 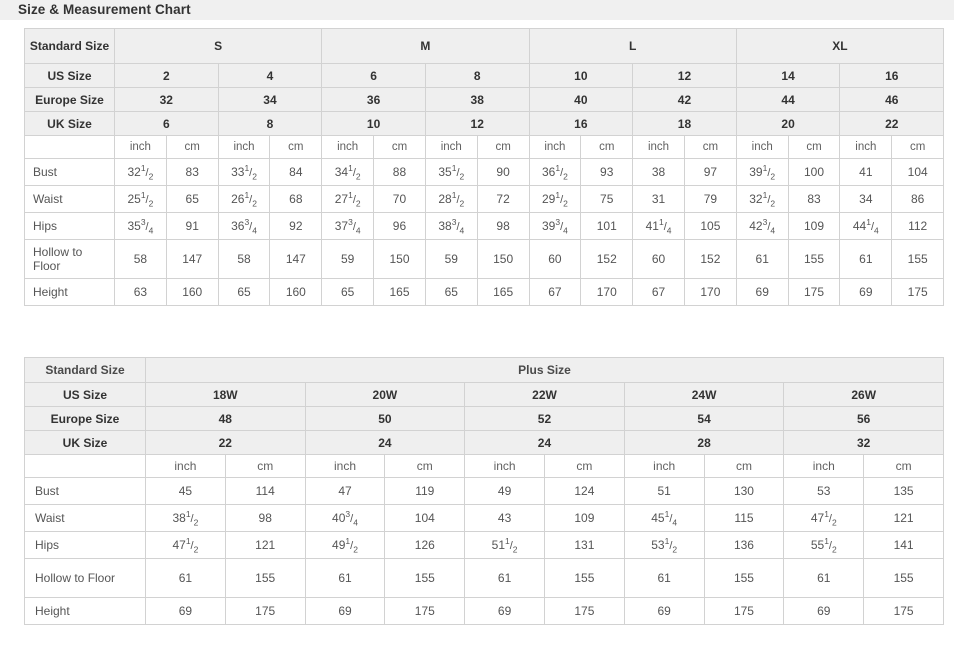 I want to click on measurement-value: 98, so click(x=265, y=518).